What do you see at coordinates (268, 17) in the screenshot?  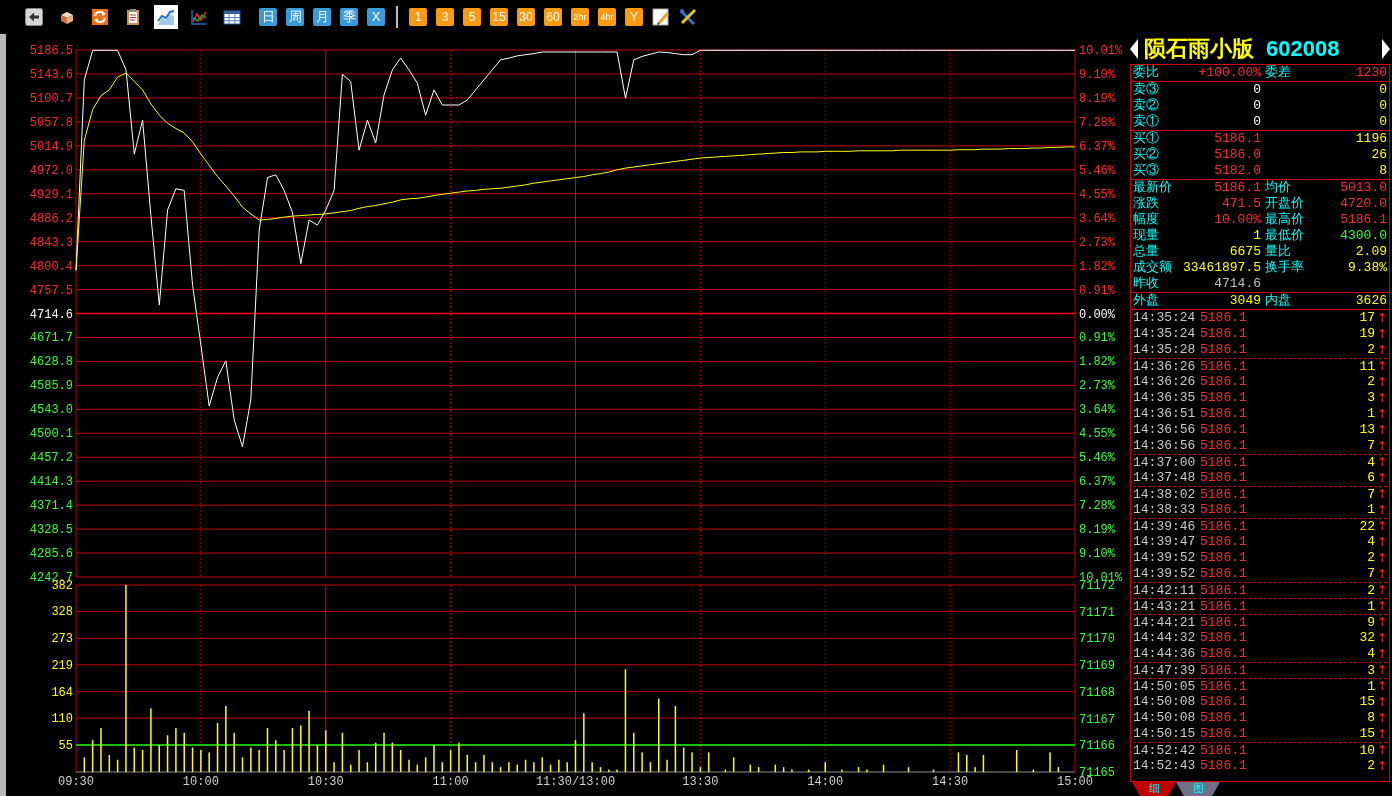 I see `period-button: 日` at bounding box center [268, 17].